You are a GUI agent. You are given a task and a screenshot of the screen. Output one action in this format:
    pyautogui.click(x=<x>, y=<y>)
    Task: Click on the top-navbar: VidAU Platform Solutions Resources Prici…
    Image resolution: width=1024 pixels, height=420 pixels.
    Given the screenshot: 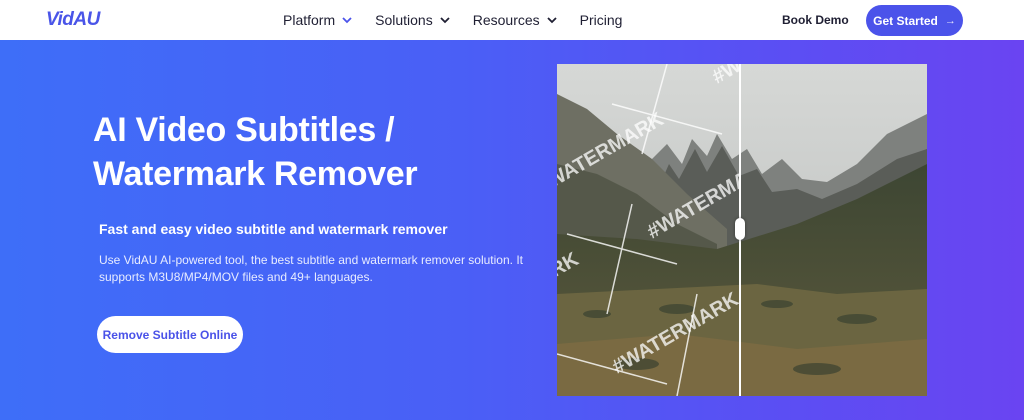 What is the action you would take?
    pyautogui.click(x=512, y=20)
    